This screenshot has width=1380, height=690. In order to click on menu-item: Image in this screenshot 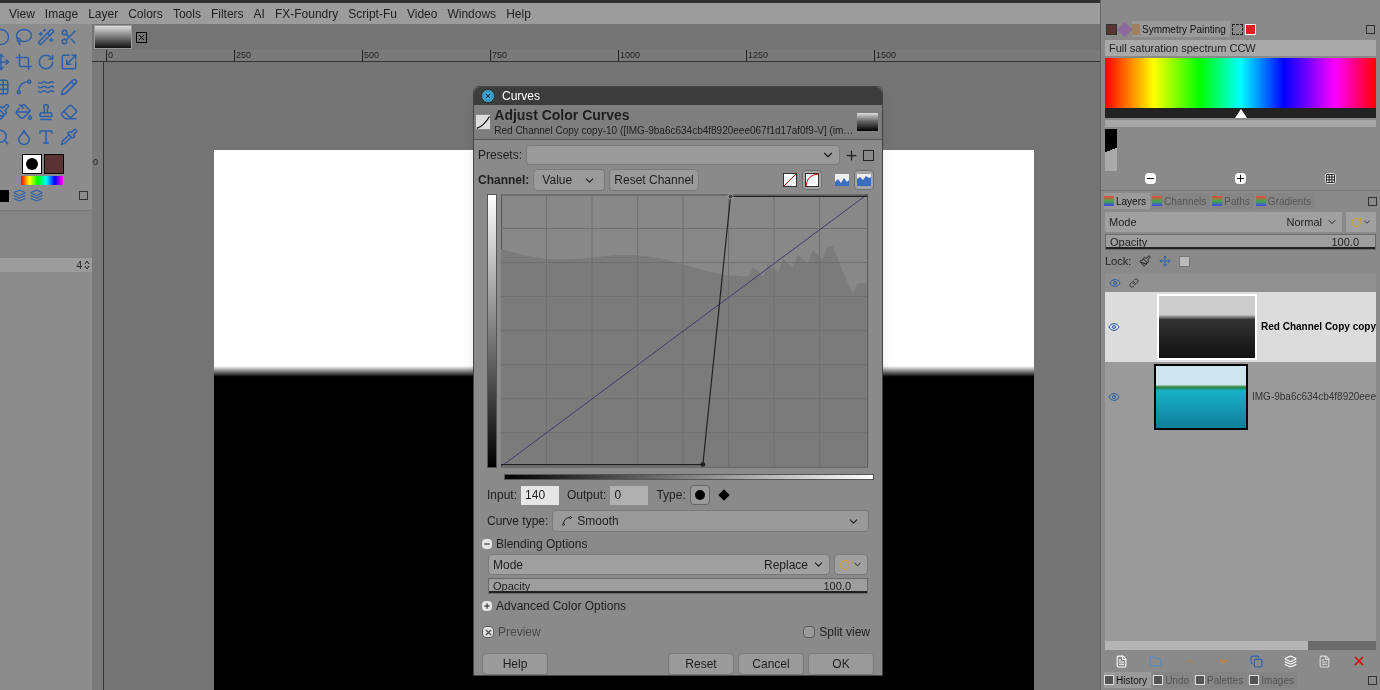, I will do `click(61, 13)`.